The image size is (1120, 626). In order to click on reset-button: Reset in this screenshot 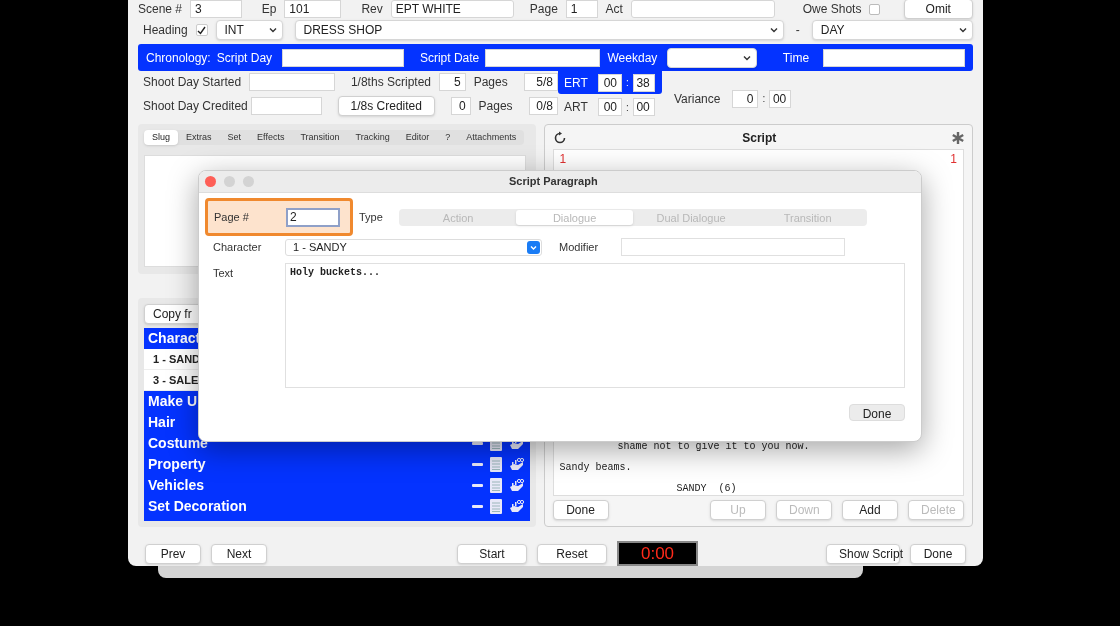, I will do `click(572, 553)`.